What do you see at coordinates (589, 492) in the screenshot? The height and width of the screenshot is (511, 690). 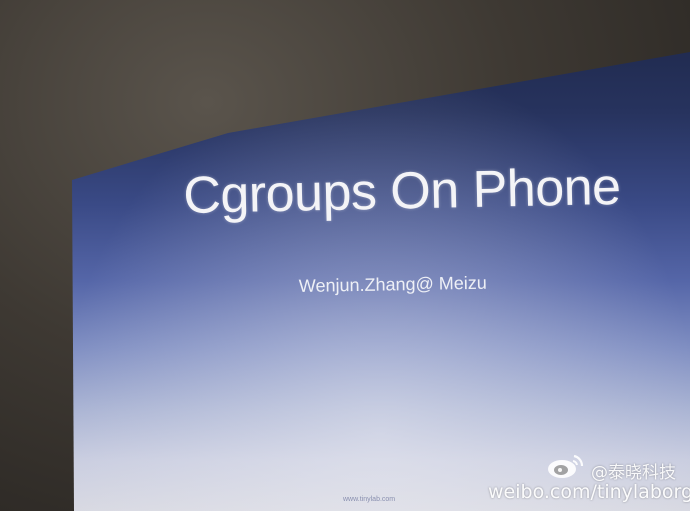 I see `watermark-url: weibo.com/tinylaborg` at bounding box center [589, 492].